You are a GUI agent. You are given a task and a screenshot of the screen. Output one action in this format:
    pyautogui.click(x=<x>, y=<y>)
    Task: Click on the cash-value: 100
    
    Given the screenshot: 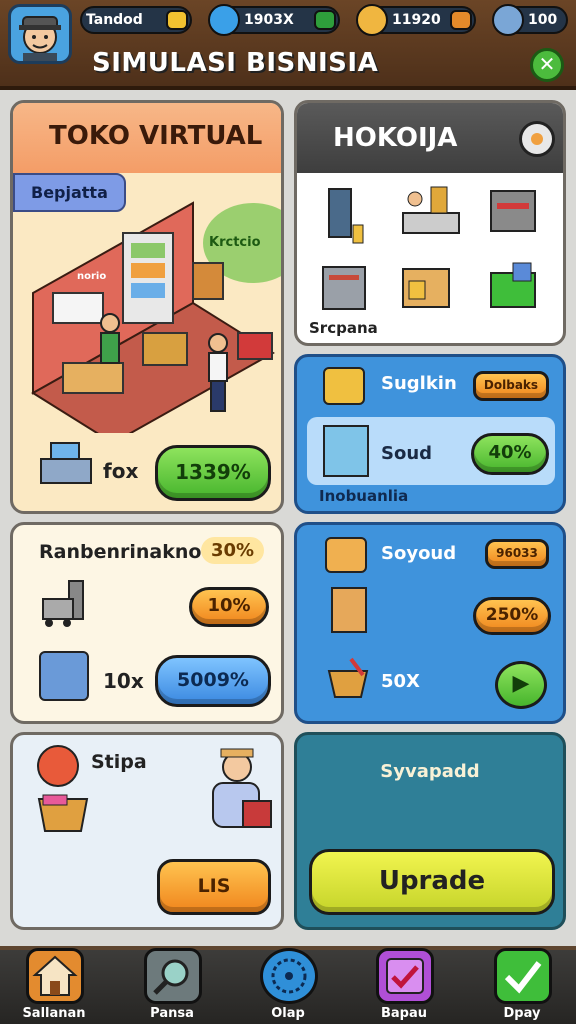 What is the action you would take?
    pyautogui.click(x=543, y=20)
    